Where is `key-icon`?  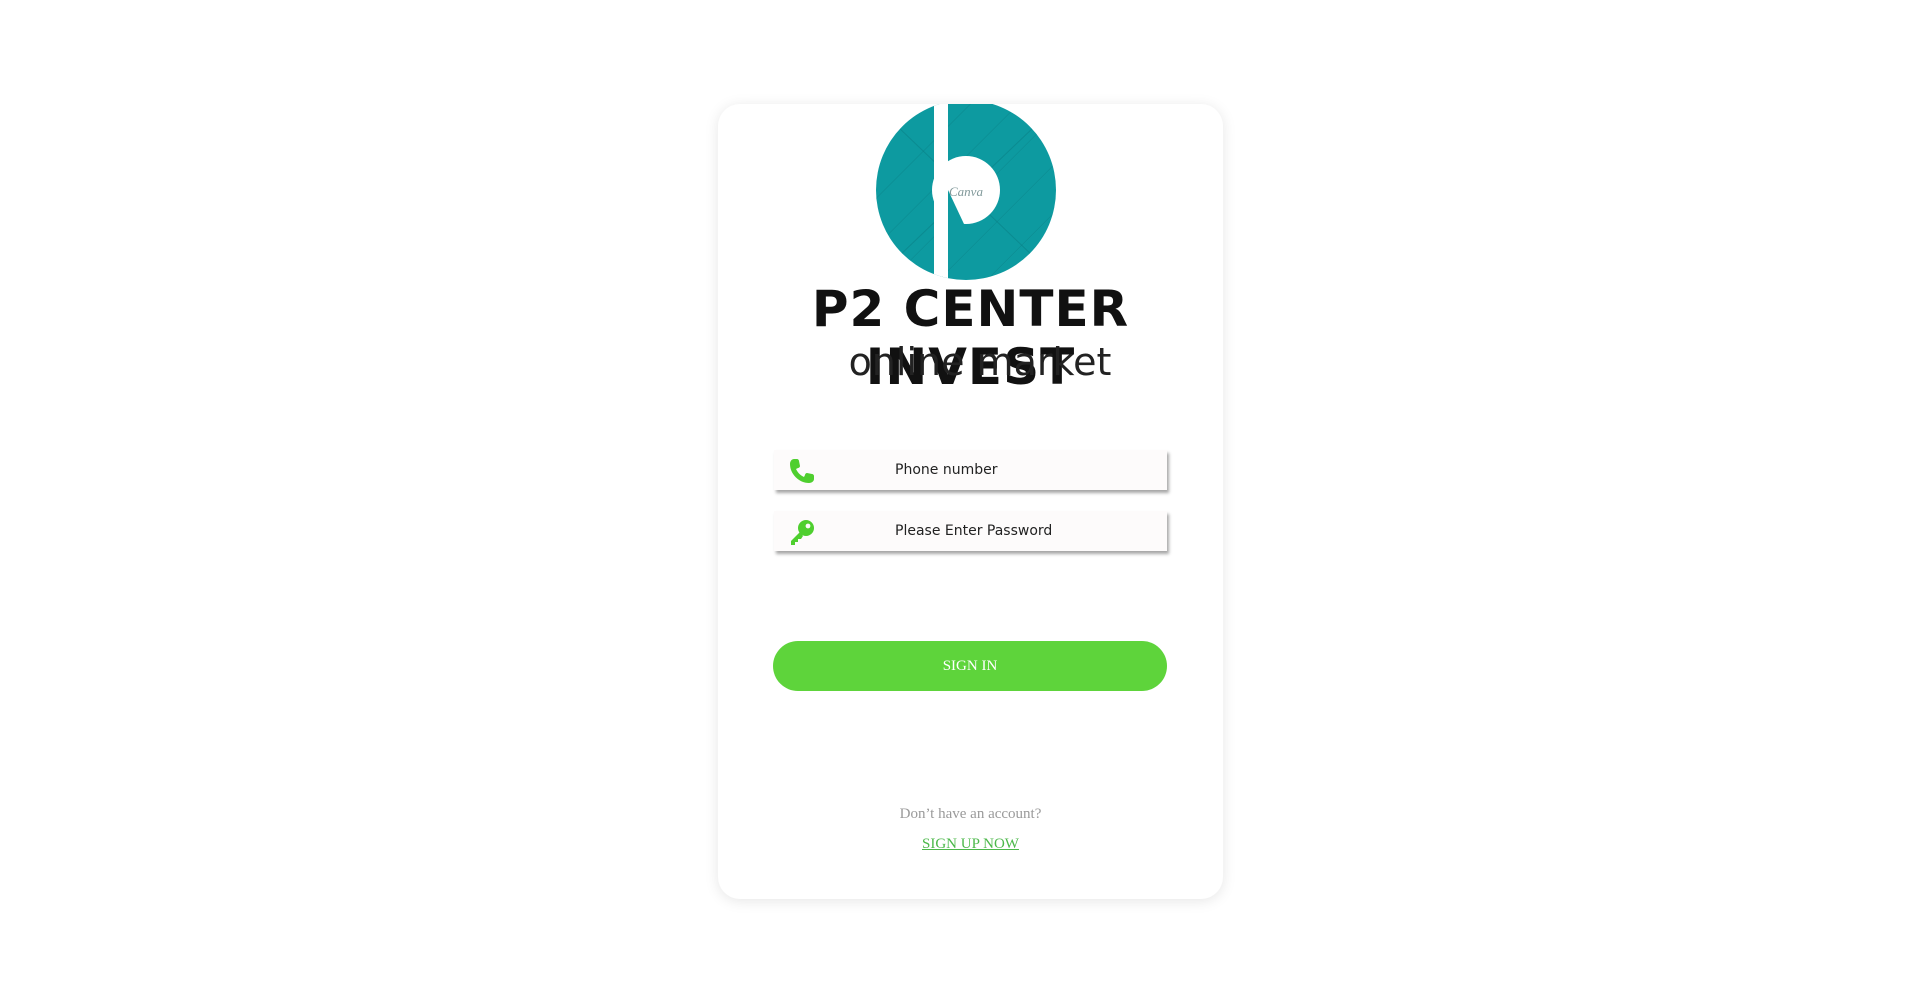
key-icon is located at coordinates (802, 532).